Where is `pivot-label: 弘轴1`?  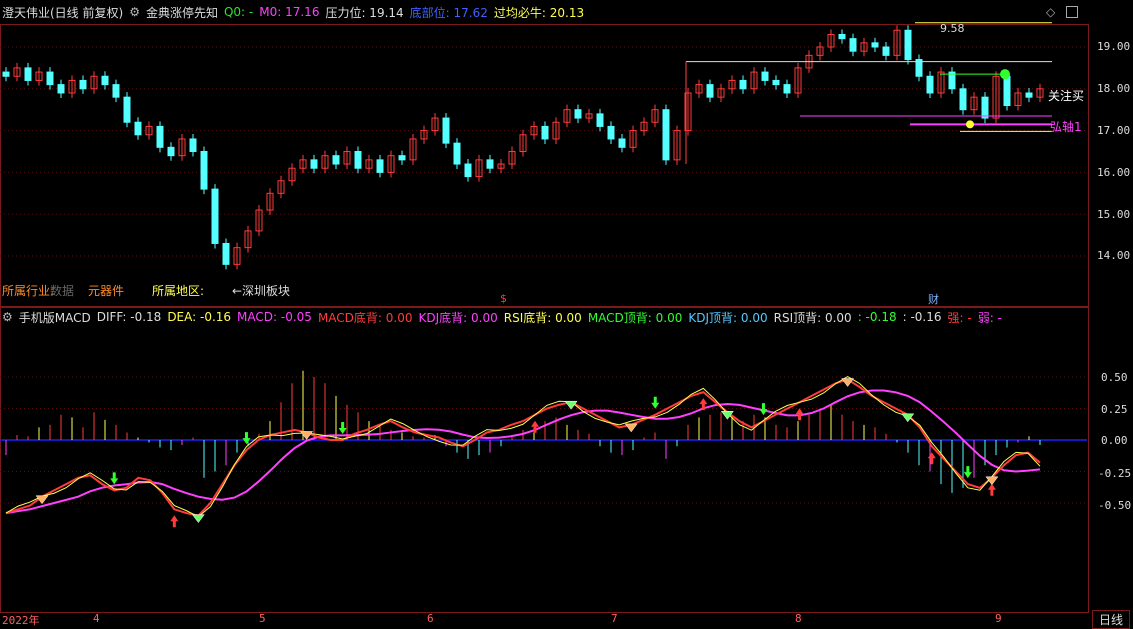 pivot-label: 弘轴1 is located at coordinates (1066, 127).